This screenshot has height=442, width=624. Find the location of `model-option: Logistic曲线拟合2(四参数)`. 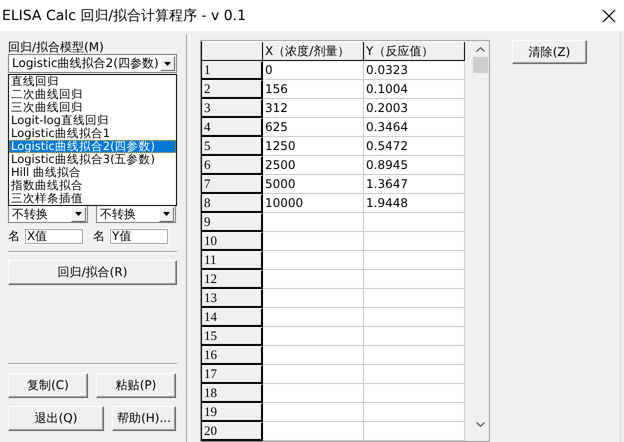

model-option: Logistic曲线拟合2(四参数) is located at coordinates (92, 146).